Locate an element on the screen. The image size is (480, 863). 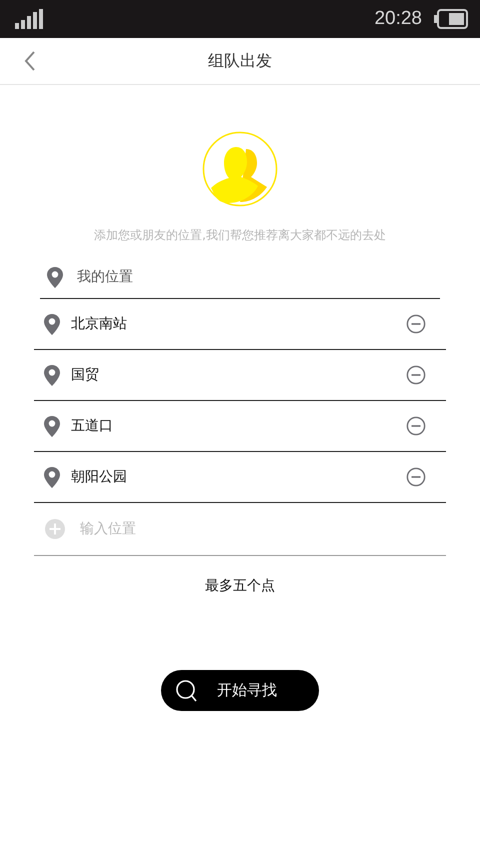
hint-text: 添加您或朋友的位置,我们帮您推荐离大家都不远的去处 is located at coordinates (240, 235).